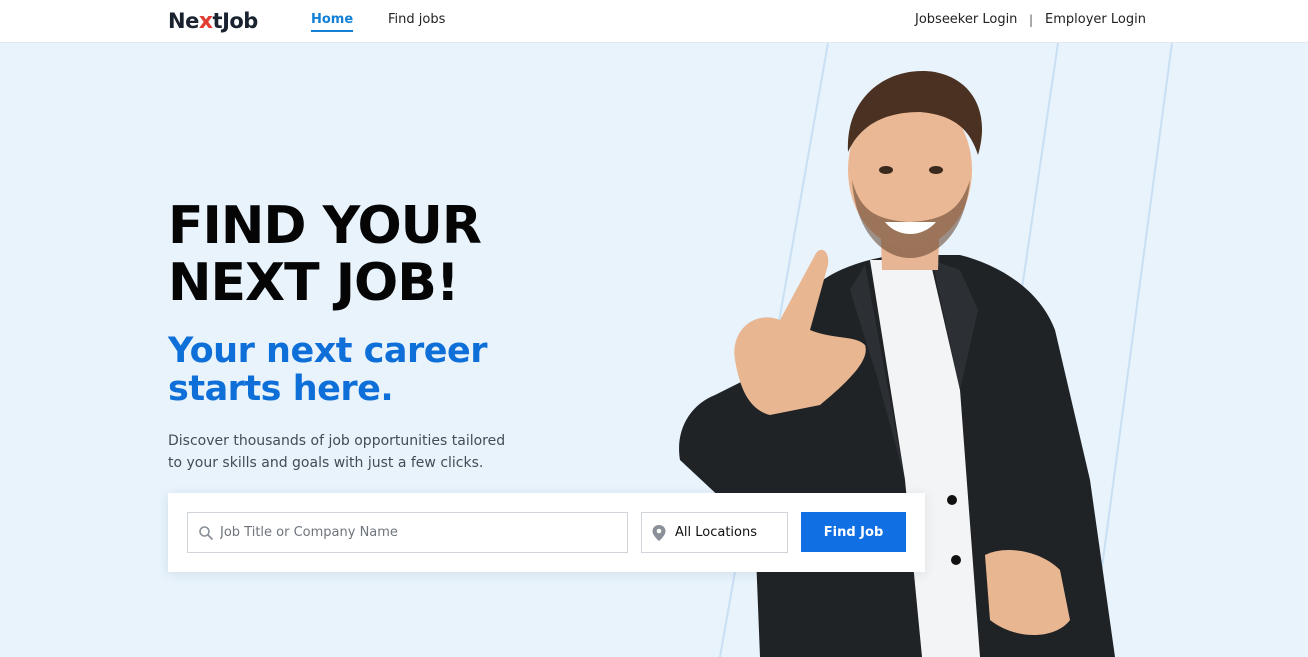  I want to click on search-field, so click(407, 532).